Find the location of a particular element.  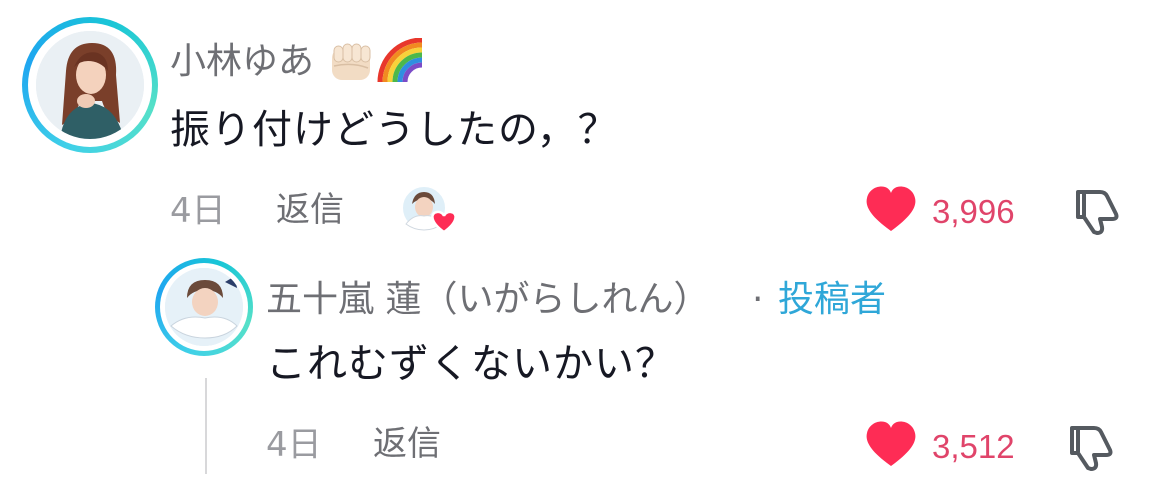

thread-connector is located at coordinates (206, 426).